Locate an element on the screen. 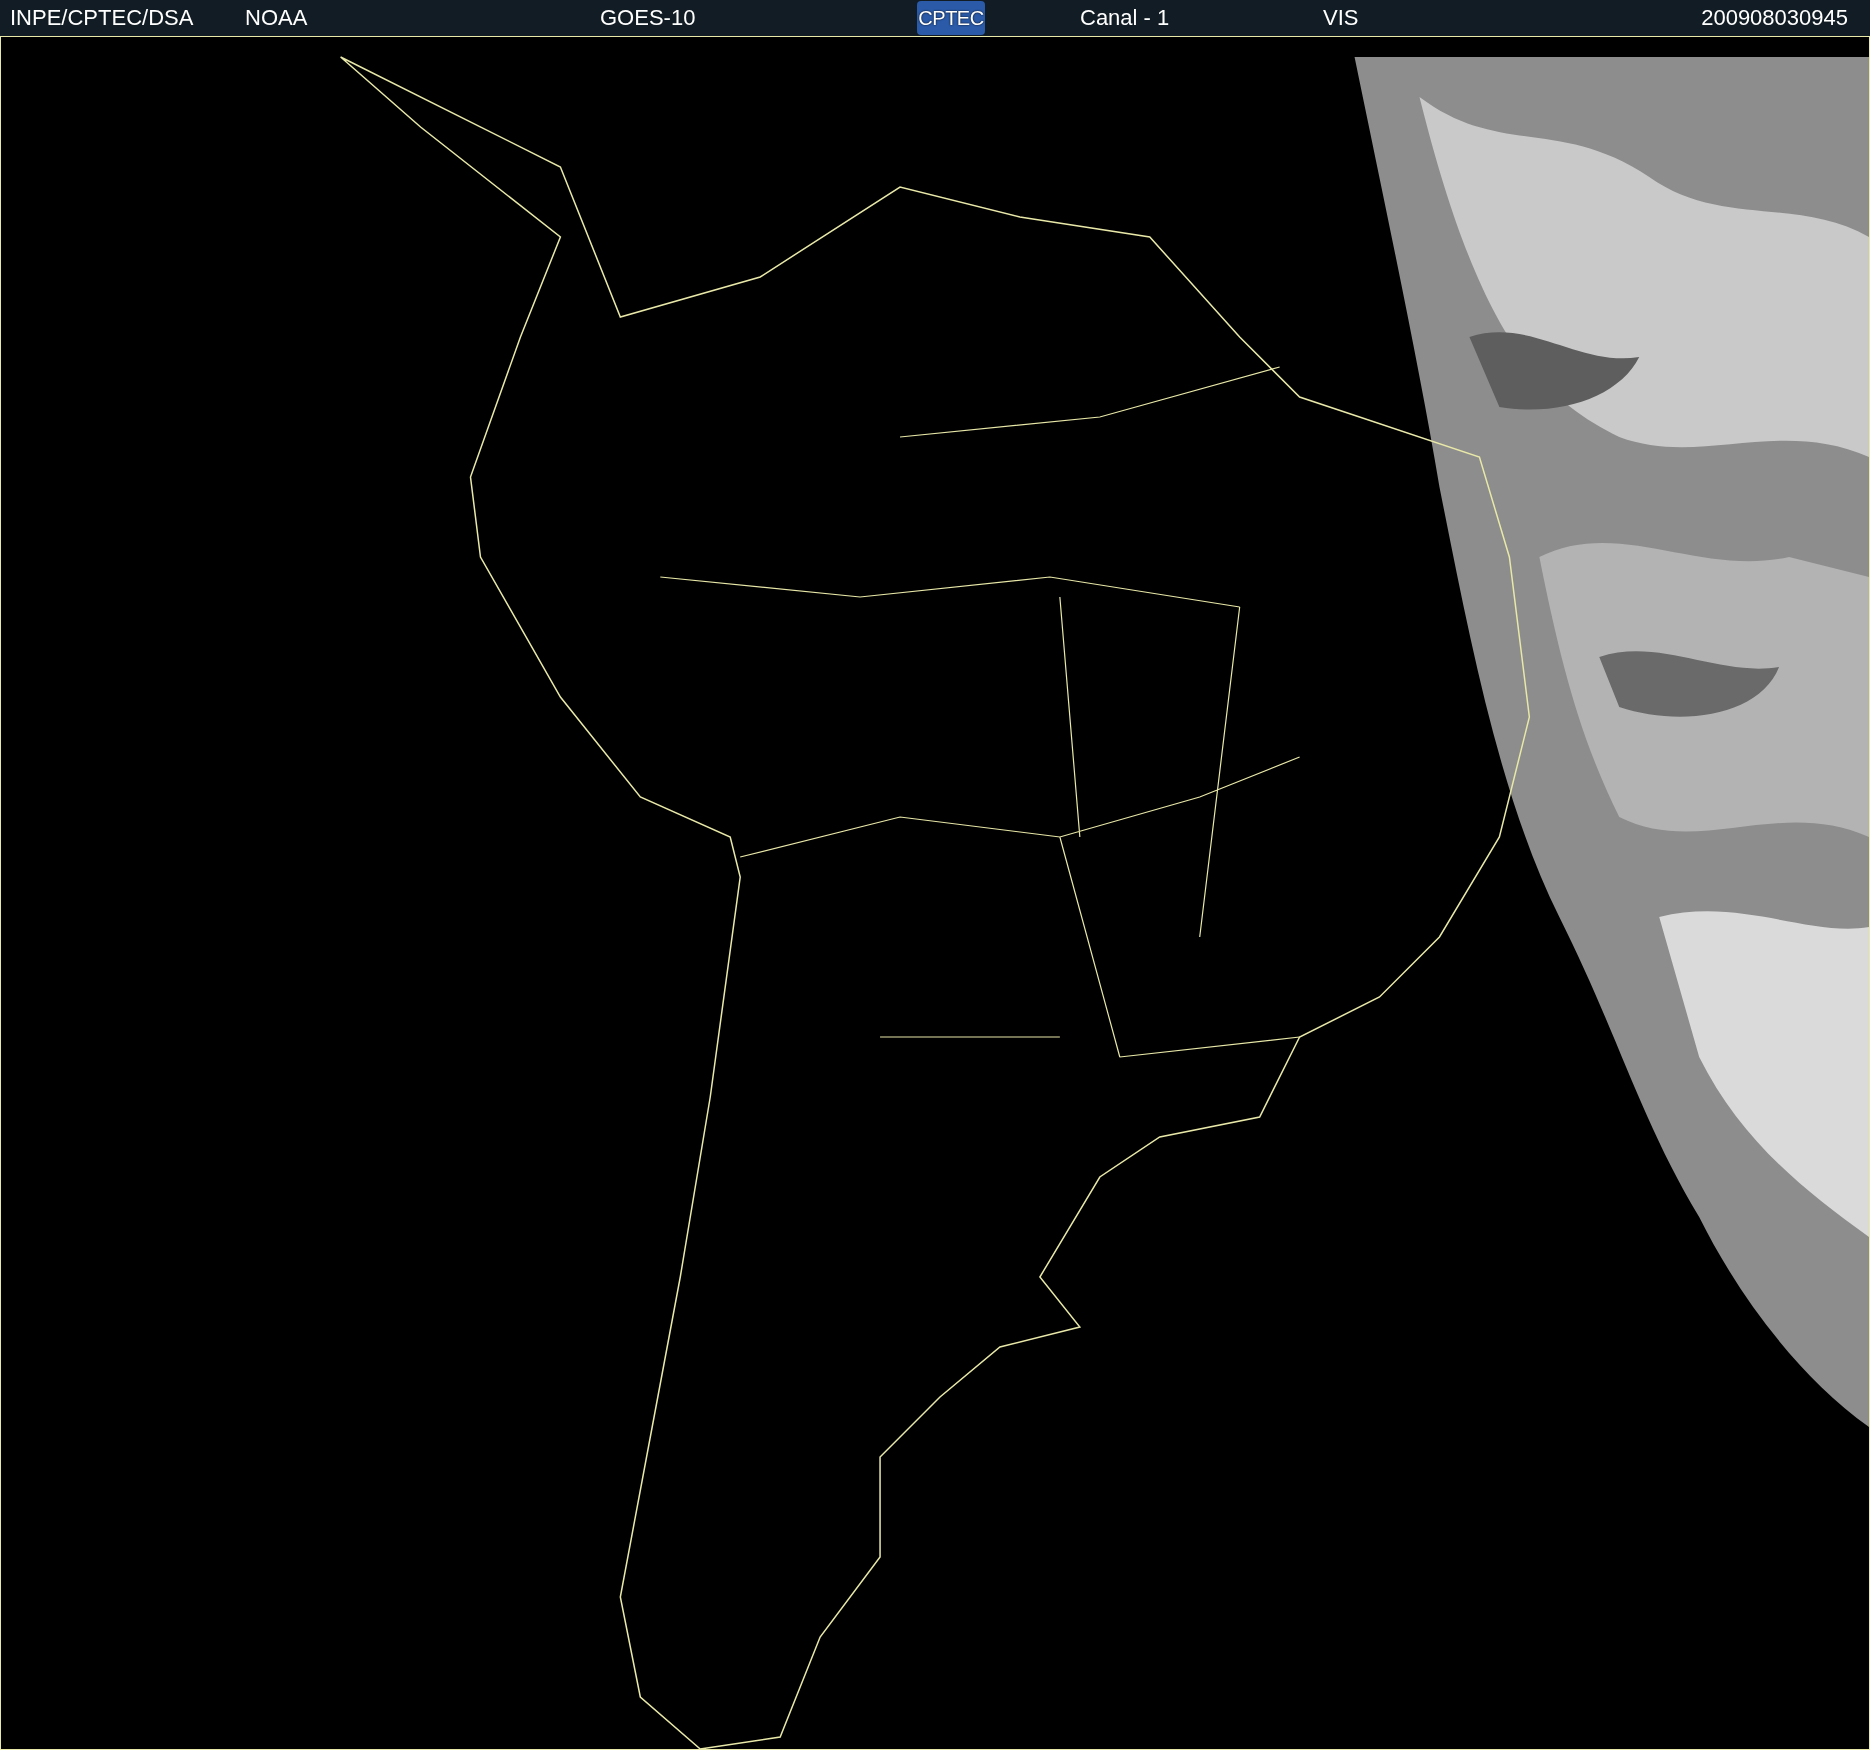 This screenshot has width=1870, height=1750. institution-label: INPE/CPTEC/DSA is located at coordinates (102, 18).